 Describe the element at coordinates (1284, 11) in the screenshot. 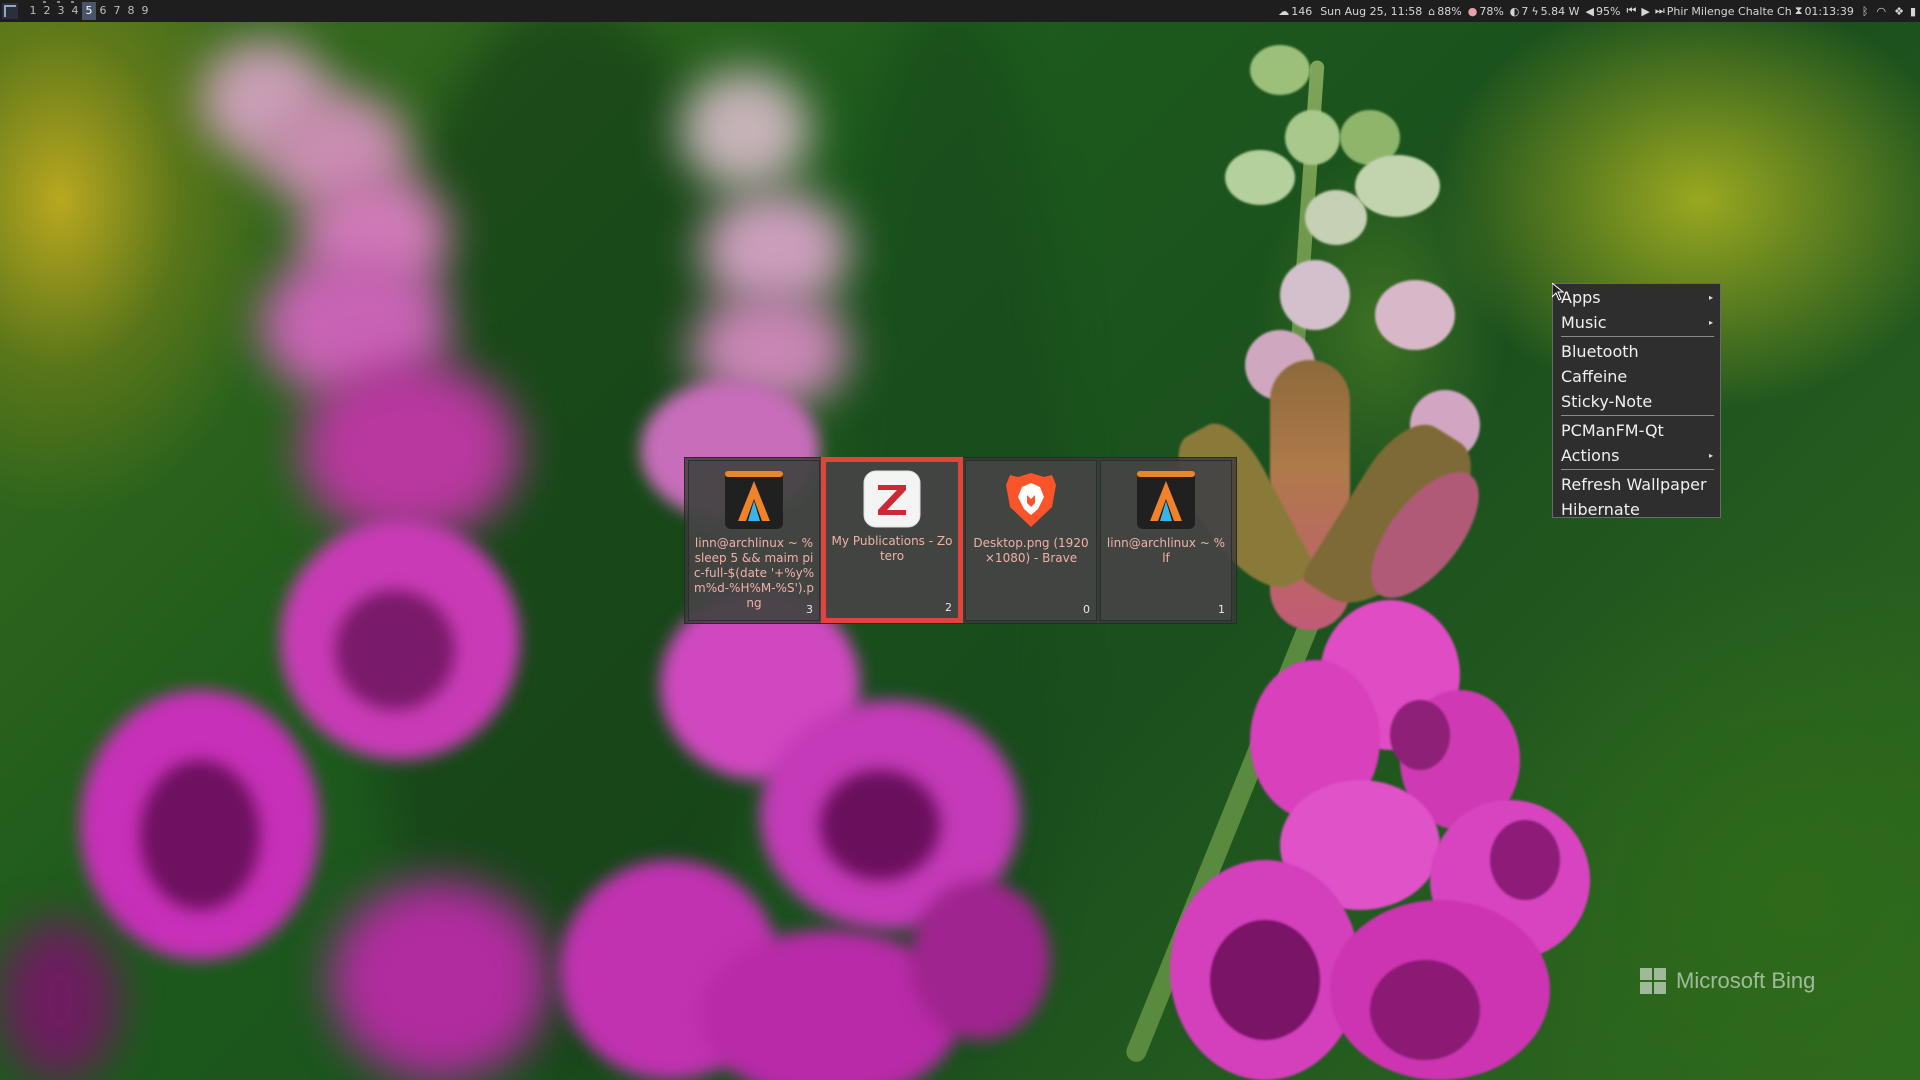

I see `cloud-icon: ☁` at that location.